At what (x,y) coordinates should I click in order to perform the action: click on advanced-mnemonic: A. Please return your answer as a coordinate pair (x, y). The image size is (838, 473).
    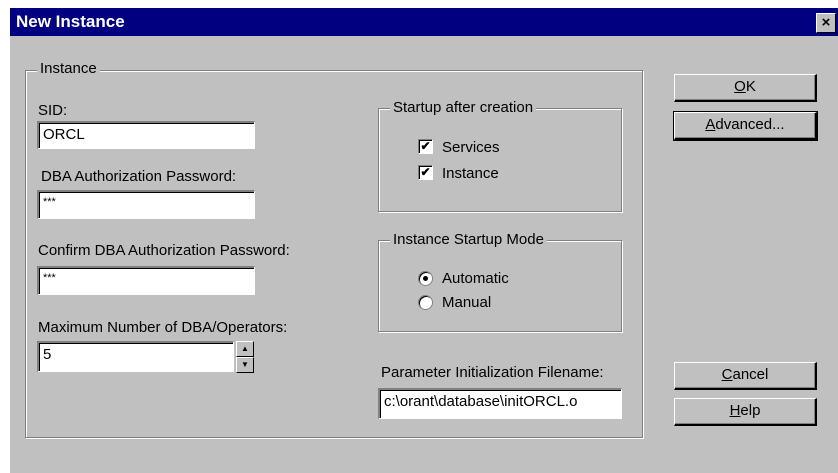
    Looking at the image, I should click on (710, 124).